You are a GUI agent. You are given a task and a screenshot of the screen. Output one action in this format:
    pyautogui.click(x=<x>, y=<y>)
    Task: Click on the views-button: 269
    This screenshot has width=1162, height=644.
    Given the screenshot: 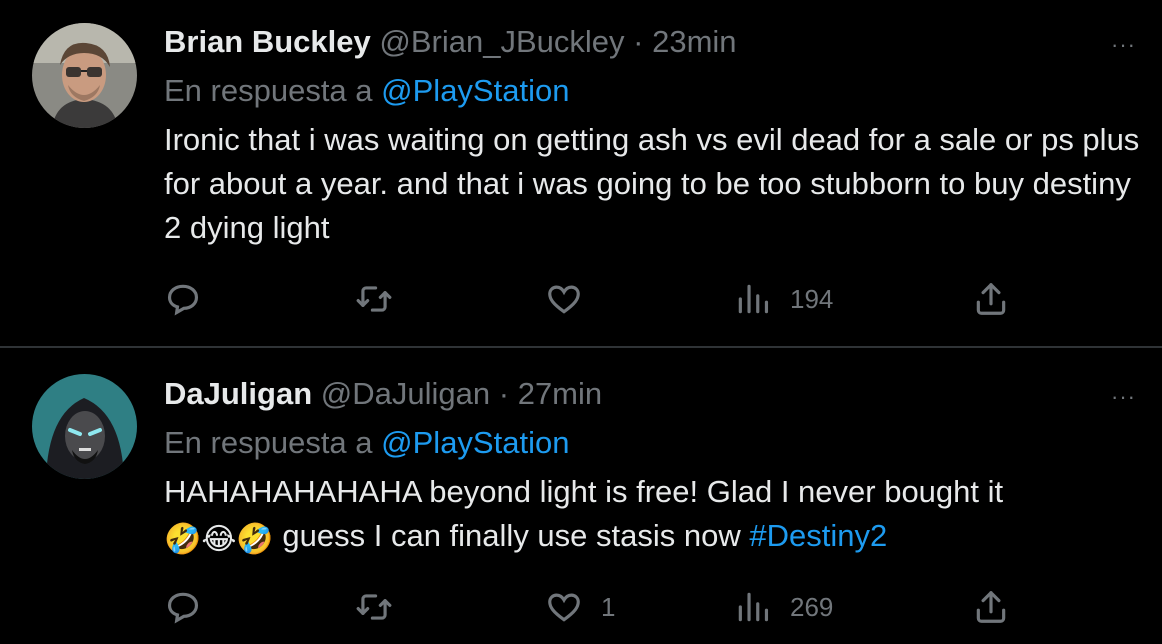 What is the action you would take?
    pyautogui.click(x=783, y=607)
    